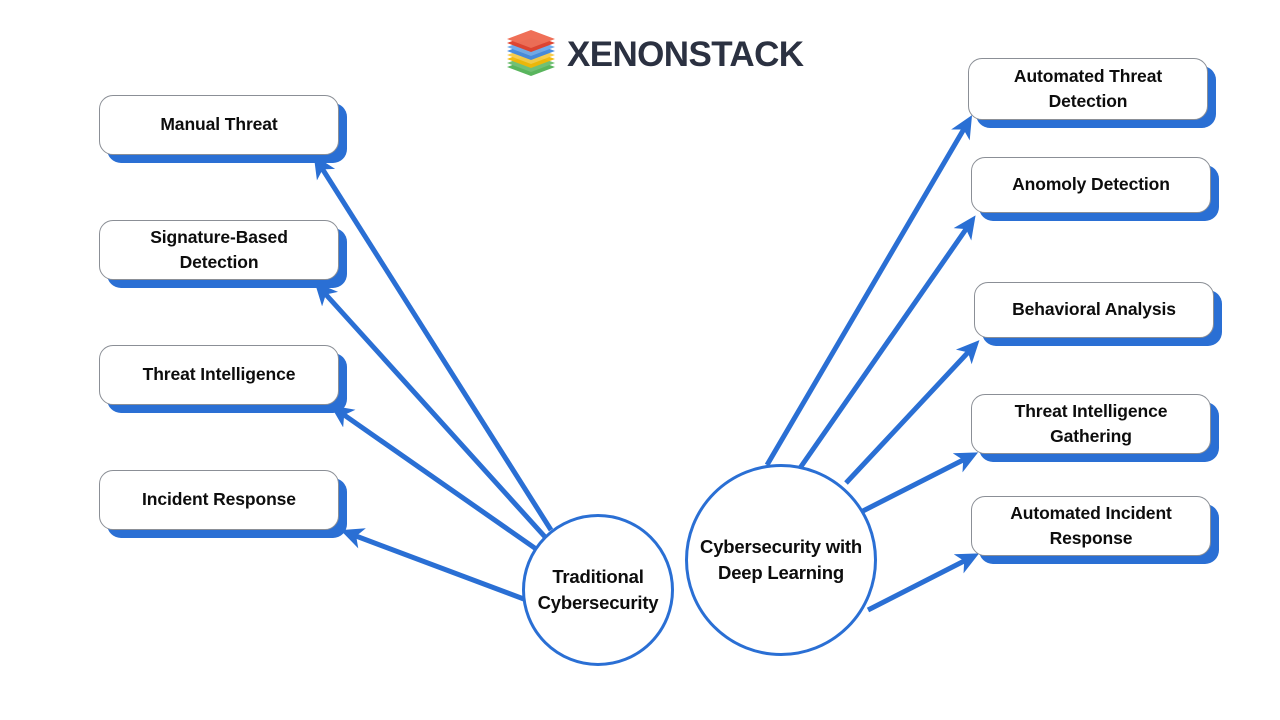  I want to click on stacked-layers-icon, so click(531, 54).